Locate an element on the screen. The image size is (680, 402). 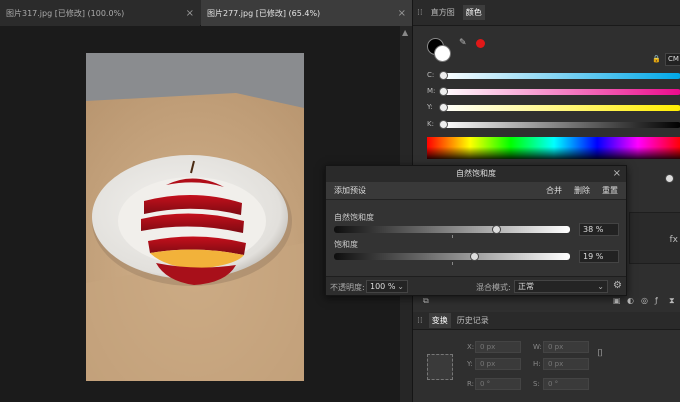
delete-layer-icon: ⧗ is located at coordinates (672, 301).